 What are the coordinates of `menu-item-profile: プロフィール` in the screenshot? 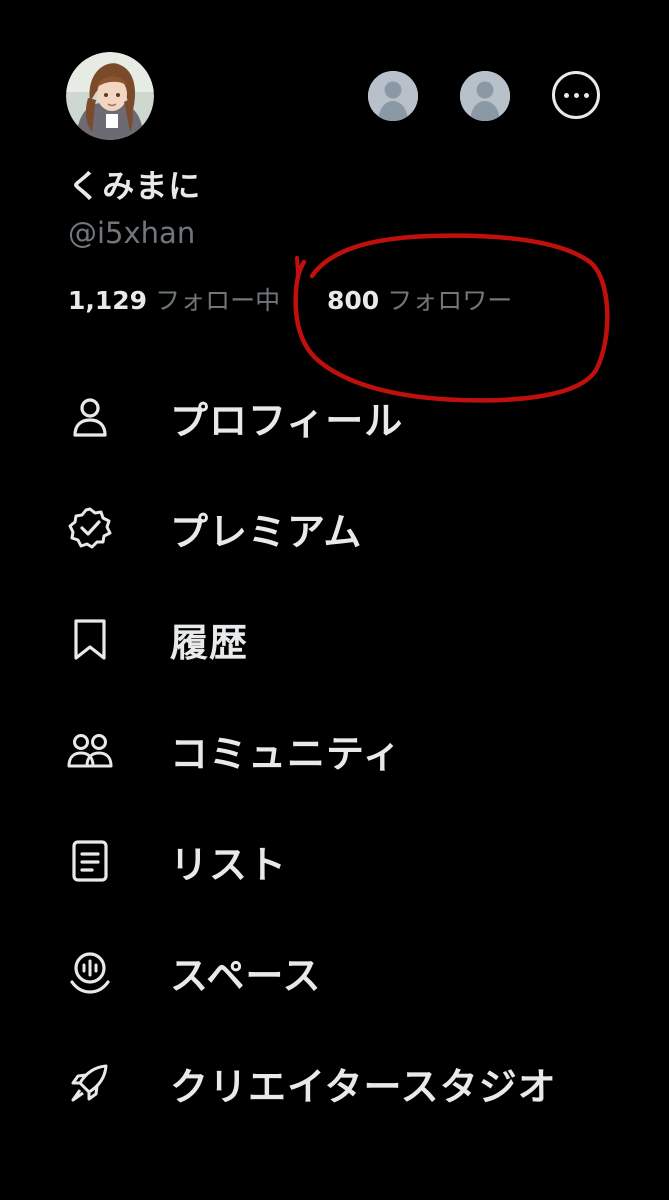 It's located at (334, 416).